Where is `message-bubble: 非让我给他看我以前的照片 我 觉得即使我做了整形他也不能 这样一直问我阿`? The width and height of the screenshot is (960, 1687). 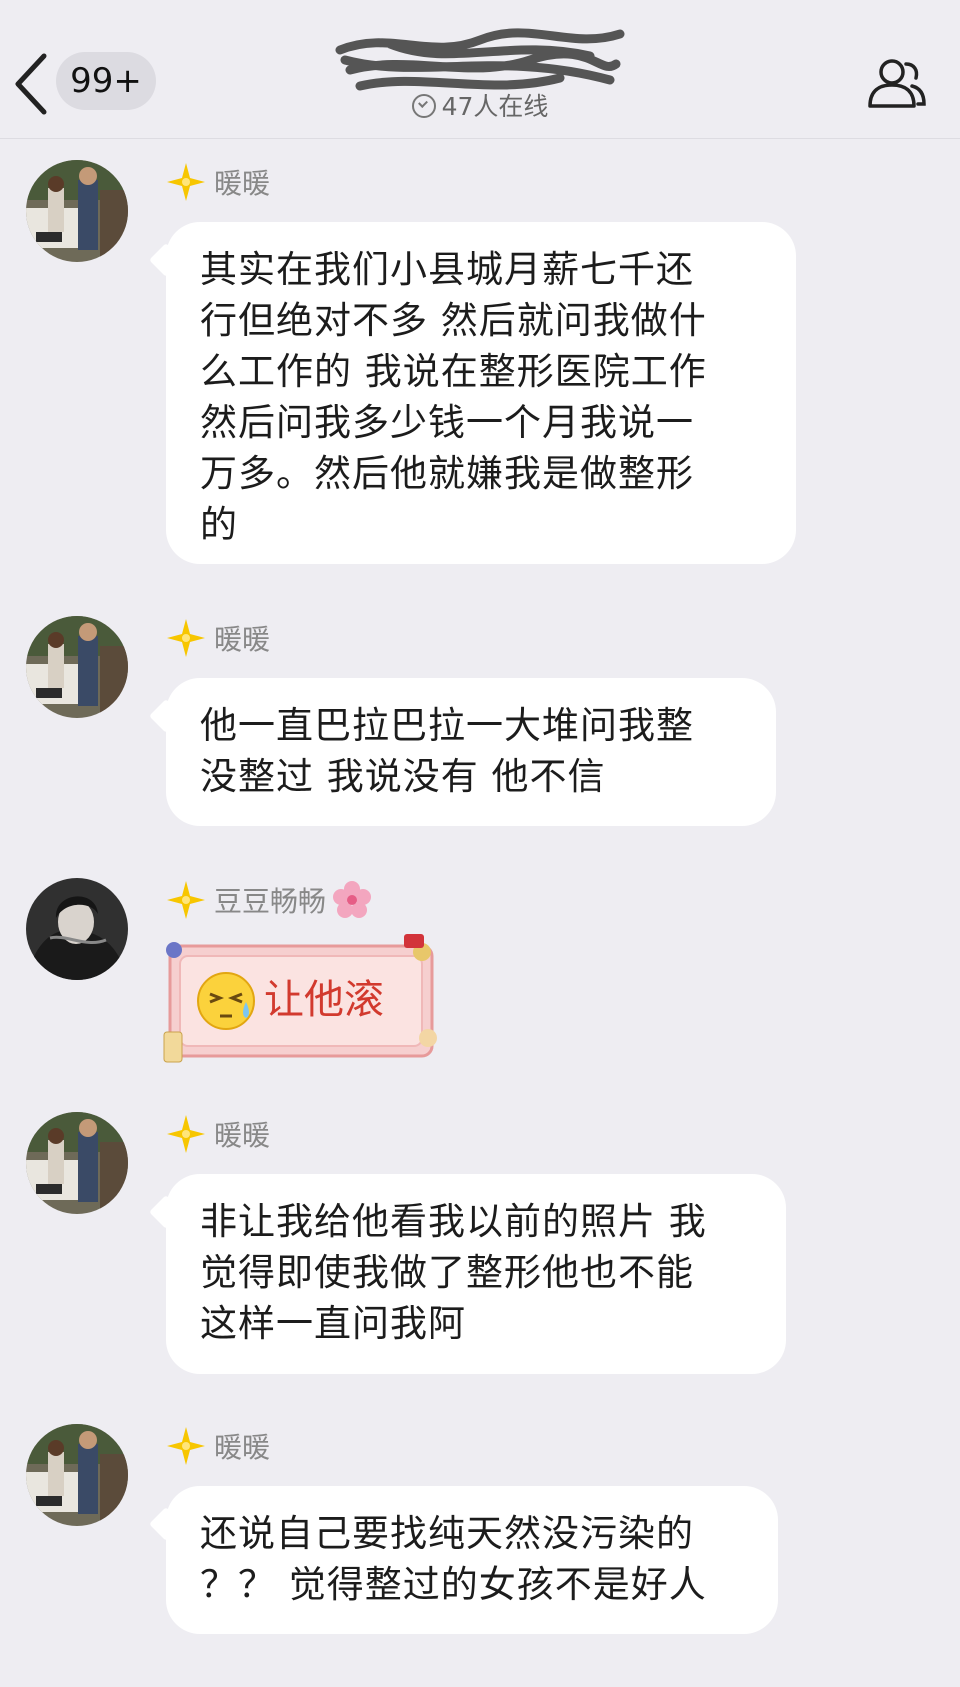
message-bubble: 非让我给他看我以前的照片 我 觉得即使我做了整形他也不能 这样一直问我阿 is located at coordinates (476, 1274).